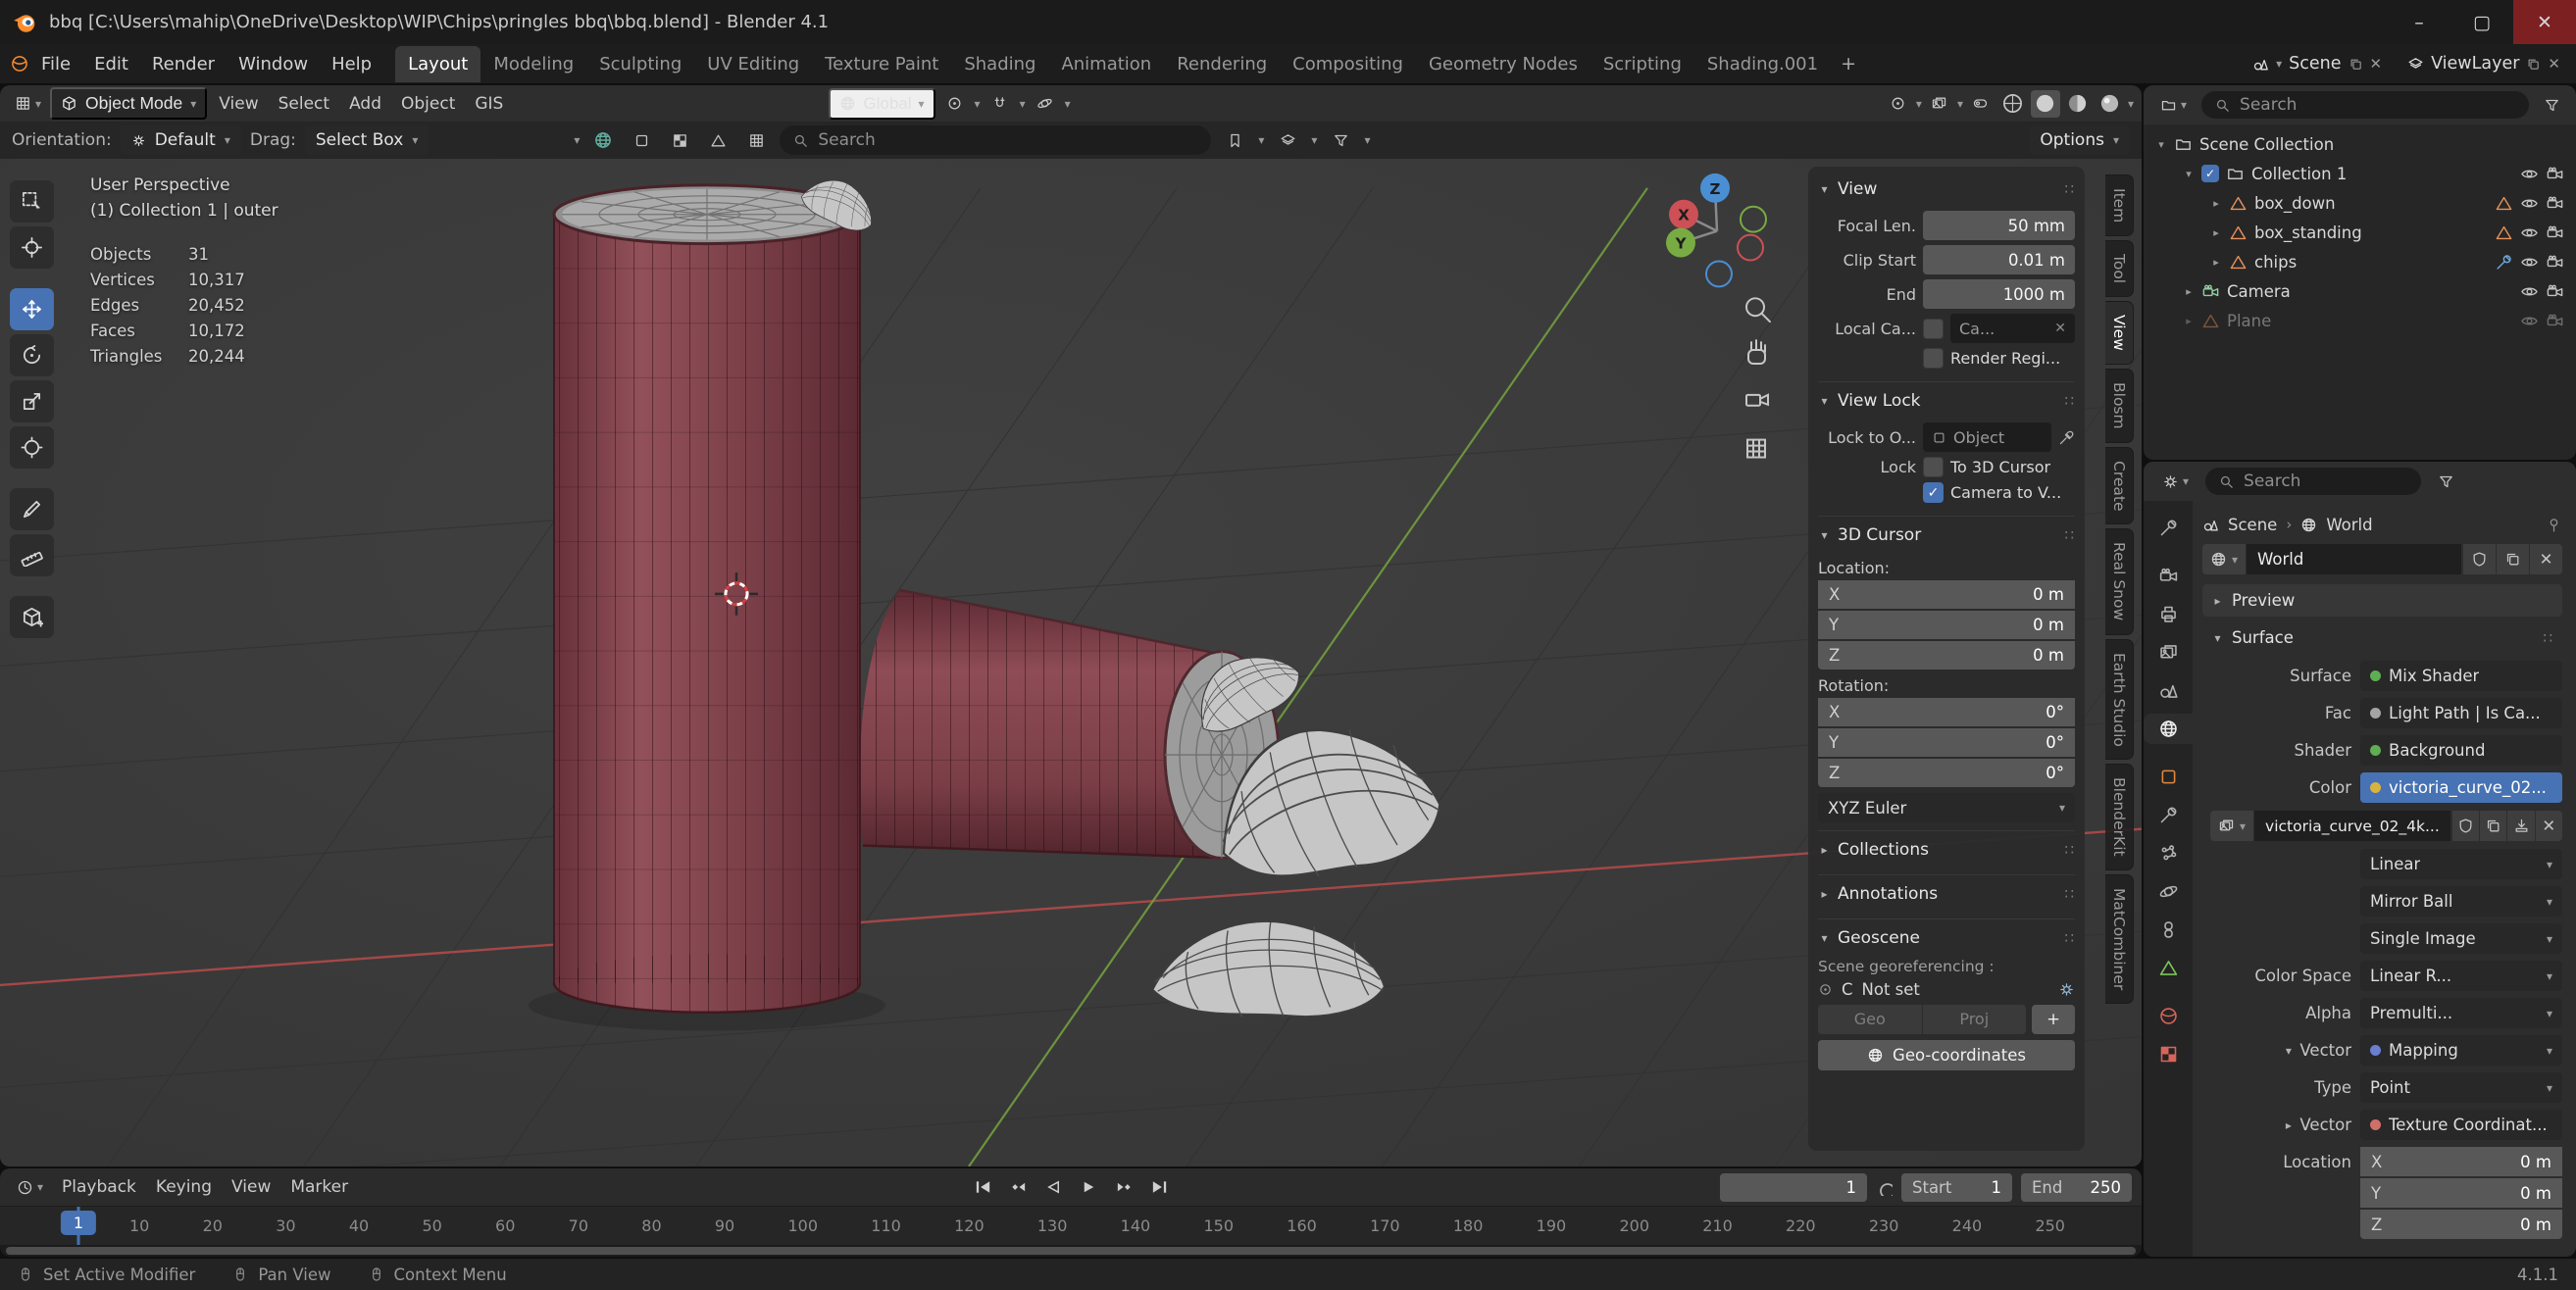  Describe the element at coordinates (2349, 525) in the screenshot. I see `breadcrumb-world: World` at that location.